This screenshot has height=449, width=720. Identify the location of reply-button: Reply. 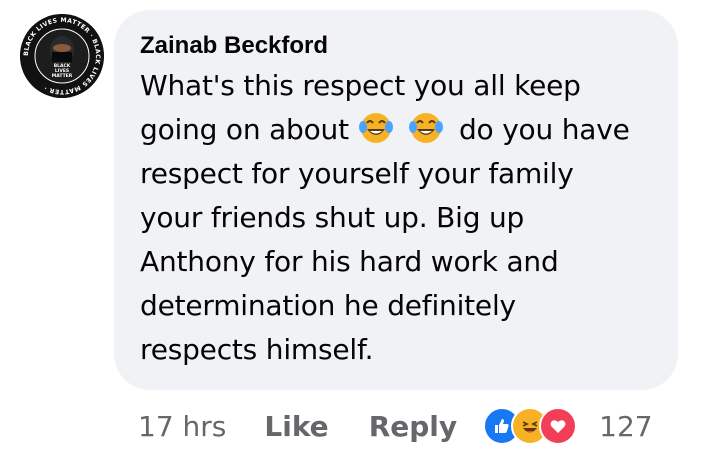
(413, 426).